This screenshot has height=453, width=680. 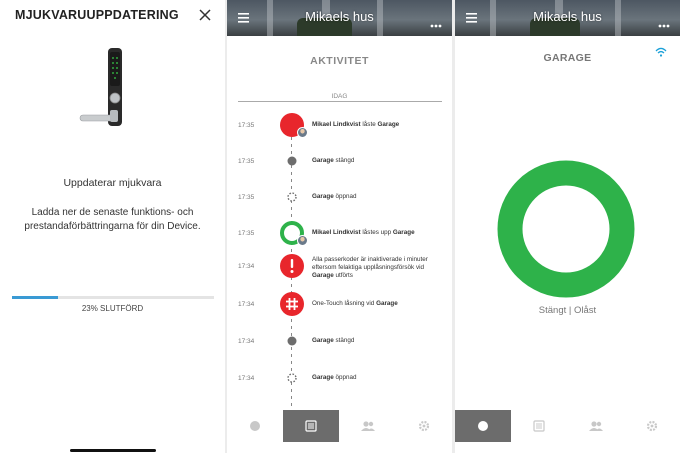 I want to click on day-label: IDAG, so click(x=339, y=96).